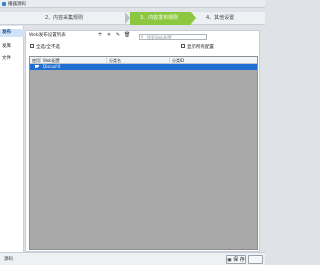  I want to click on edit-button: ✎, so click(118, 35).